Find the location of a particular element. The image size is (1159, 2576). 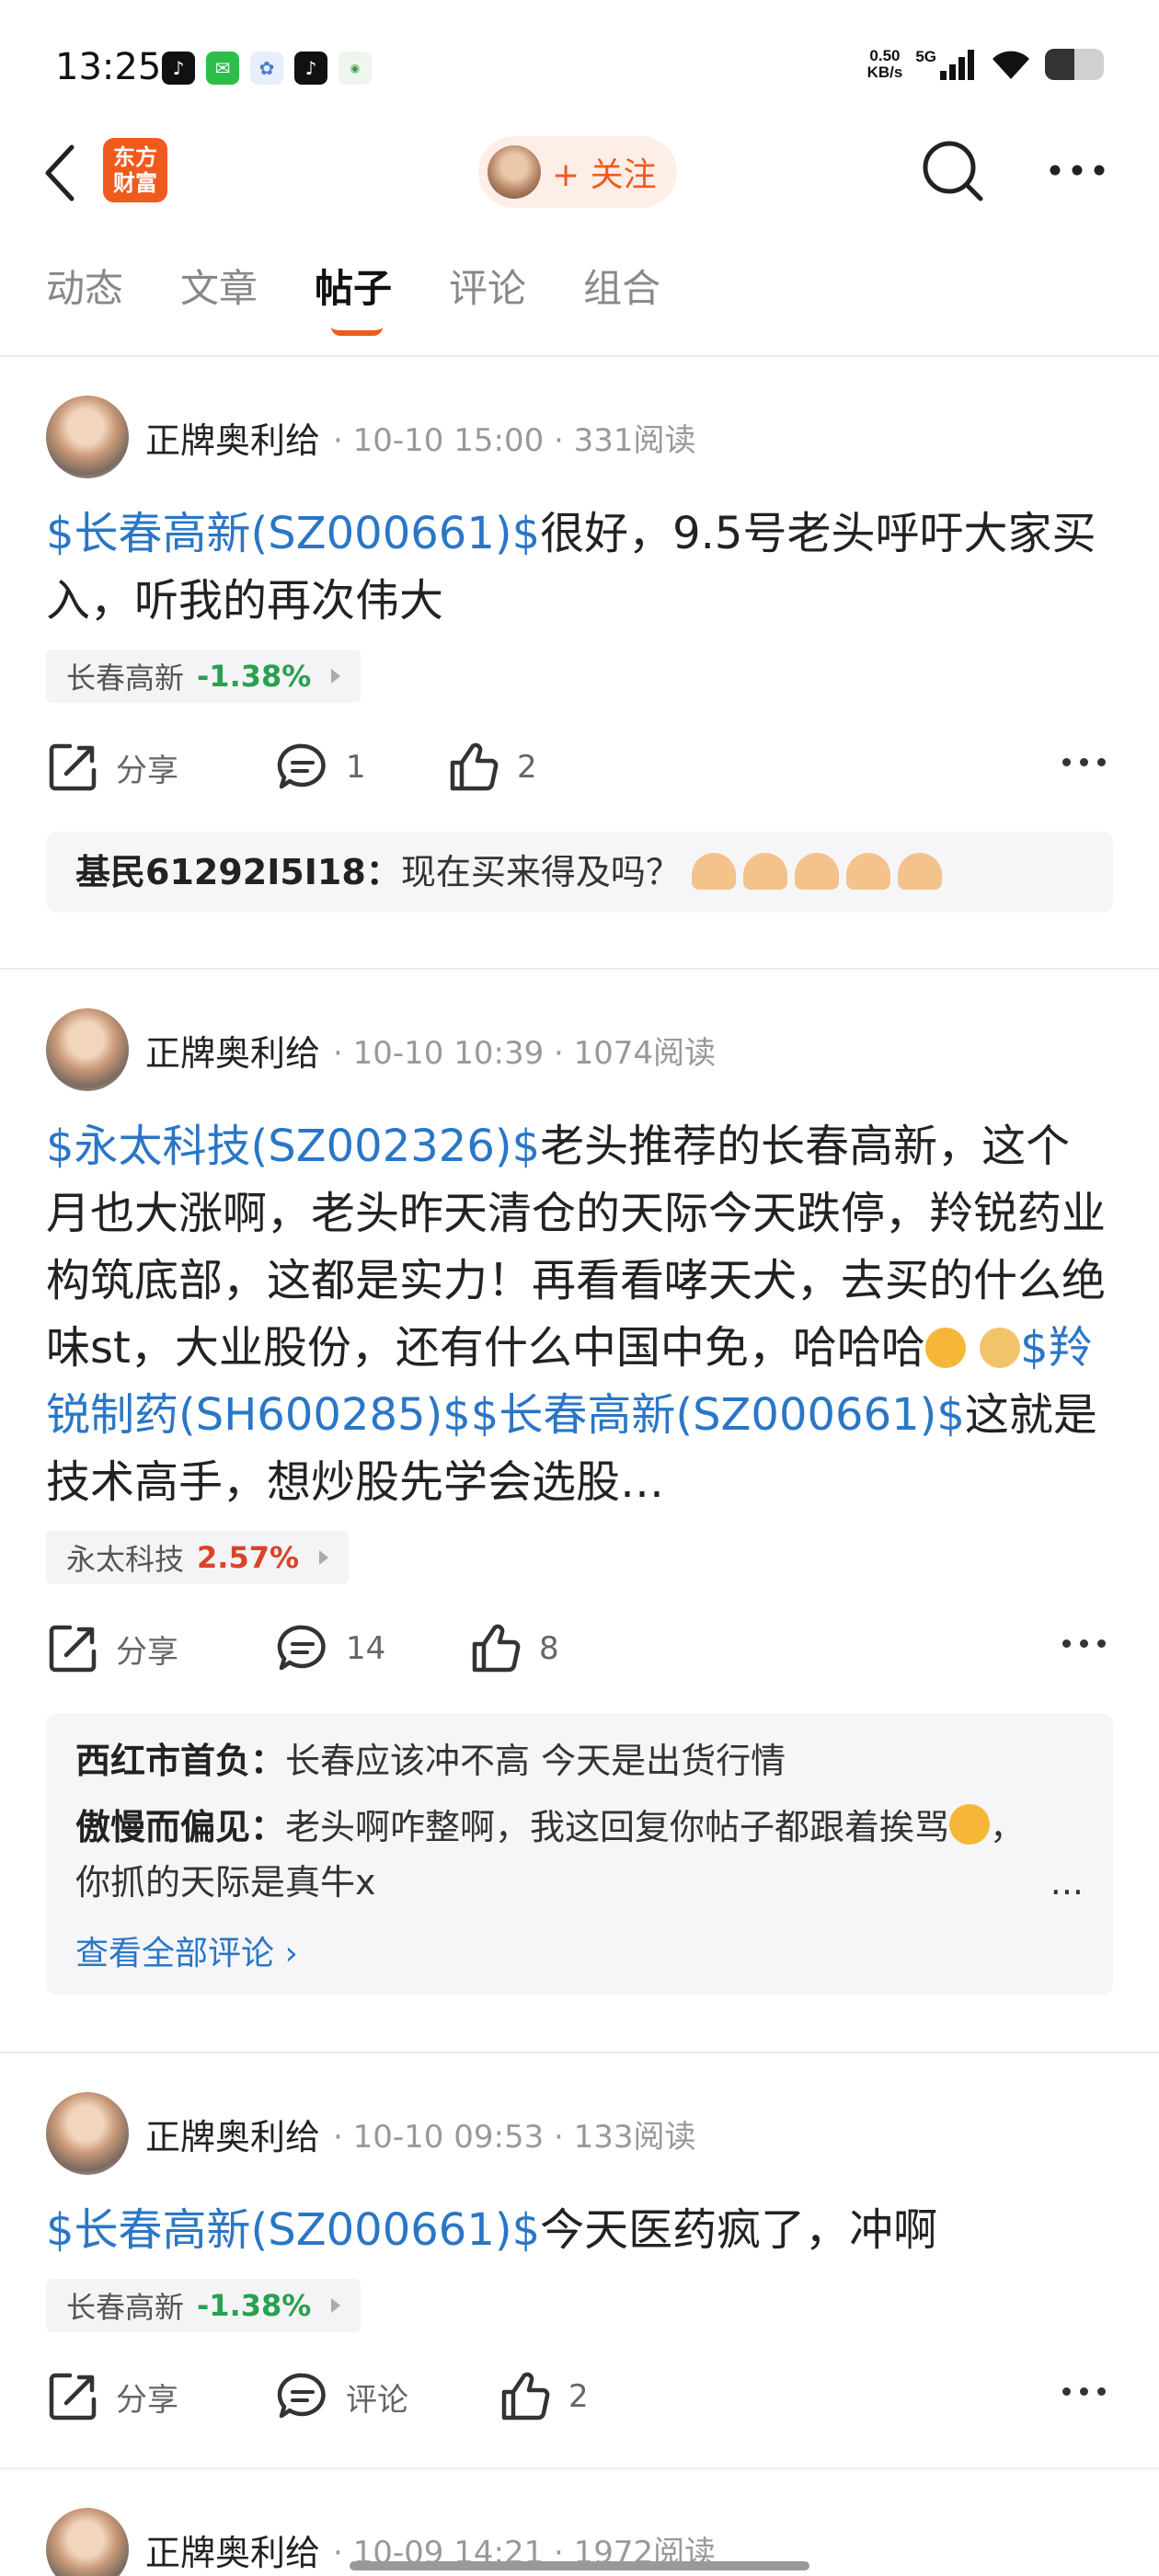

stock-link: $永太科技(SZ002326)$ is located at coordinates (293, 1146).